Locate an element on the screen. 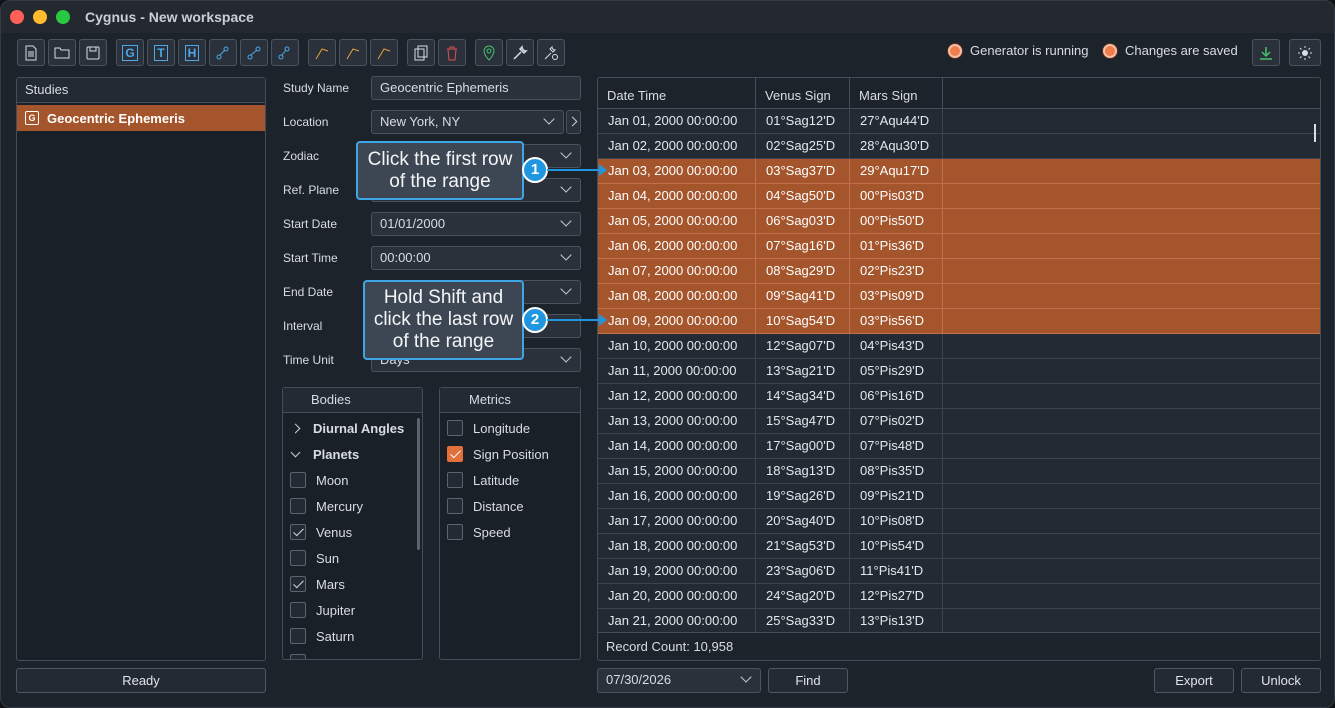 This screenshot has width=1335, height=708. export-button: Export is located at coordinates (1194, 680).